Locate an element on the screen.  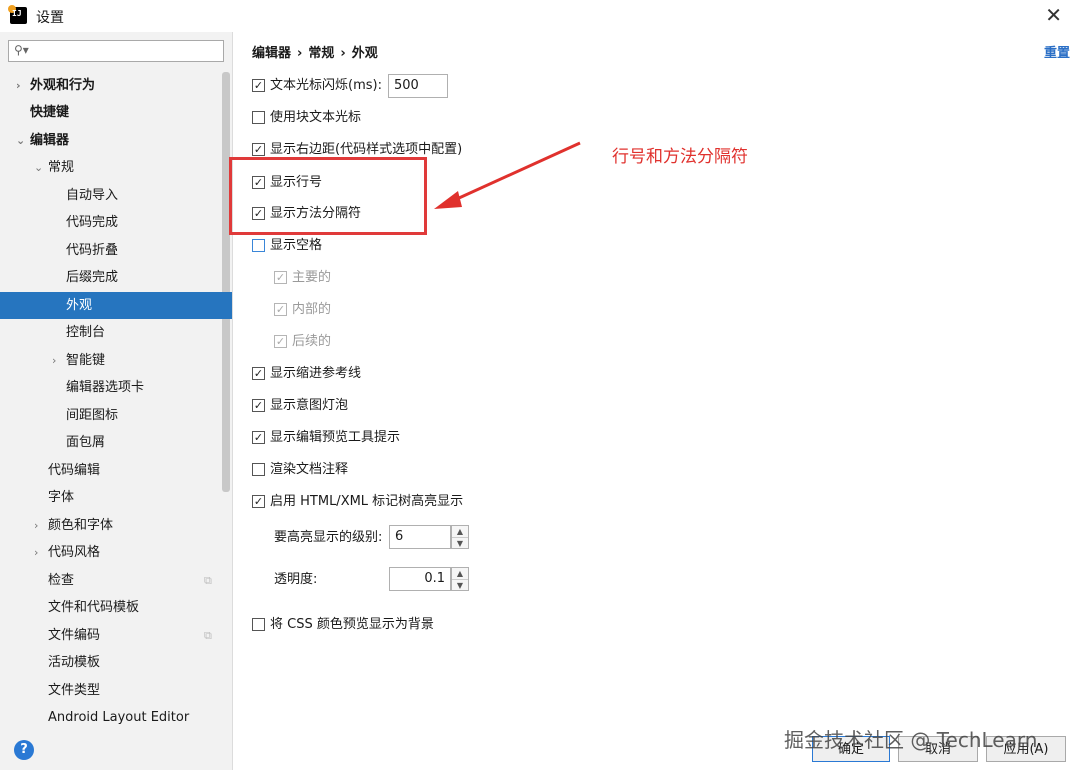
search-input: ⚲▾ is located at coordinates (116, 51).